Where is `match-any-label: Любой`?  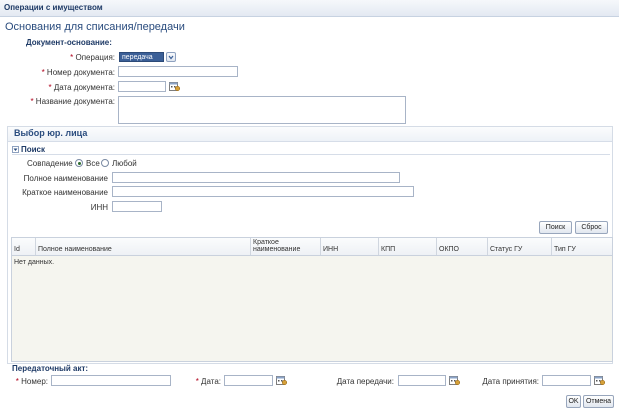 match-any-label: Любой is located at coordinates (124, 163).